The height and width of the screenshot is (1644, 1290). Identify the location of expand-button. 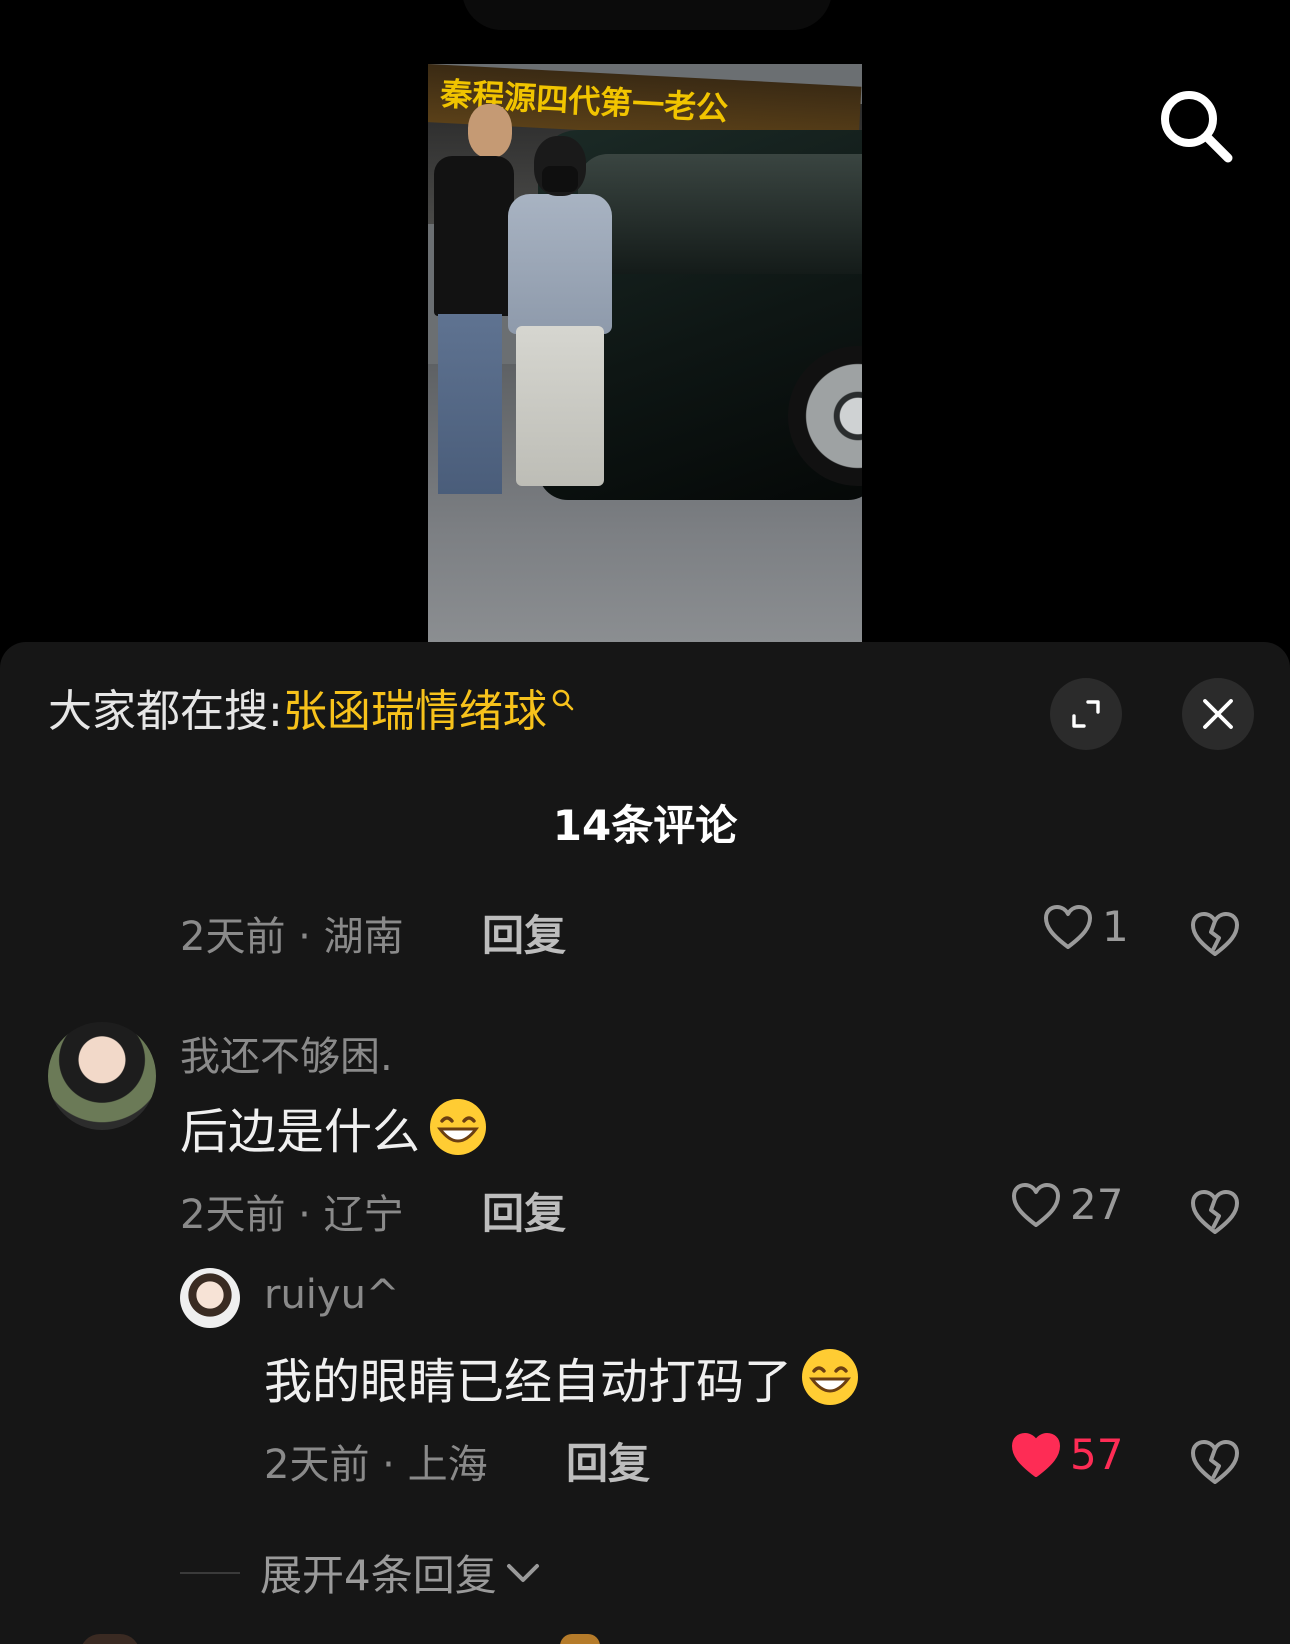
(1086, 714).